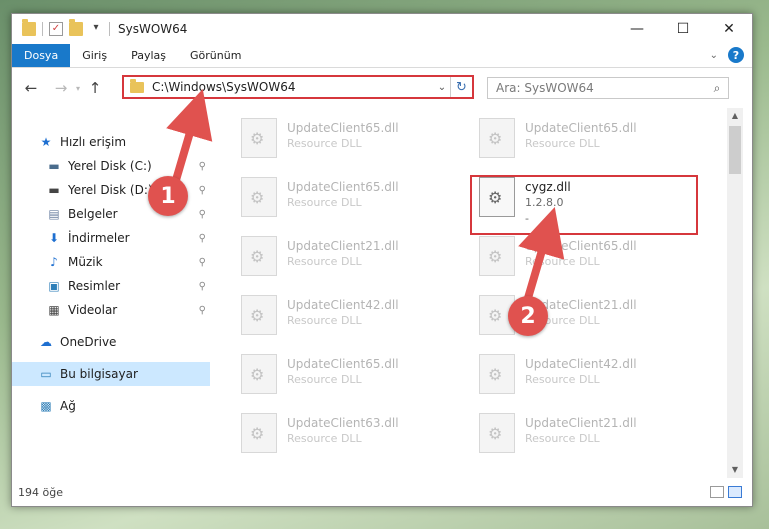 Image resolution: width=769 pixels, height=529 pixels. Describe the element at coordinates (78, 88) in the screenshot. I see `recent-locations-chevron-icon: ▾` at that location.